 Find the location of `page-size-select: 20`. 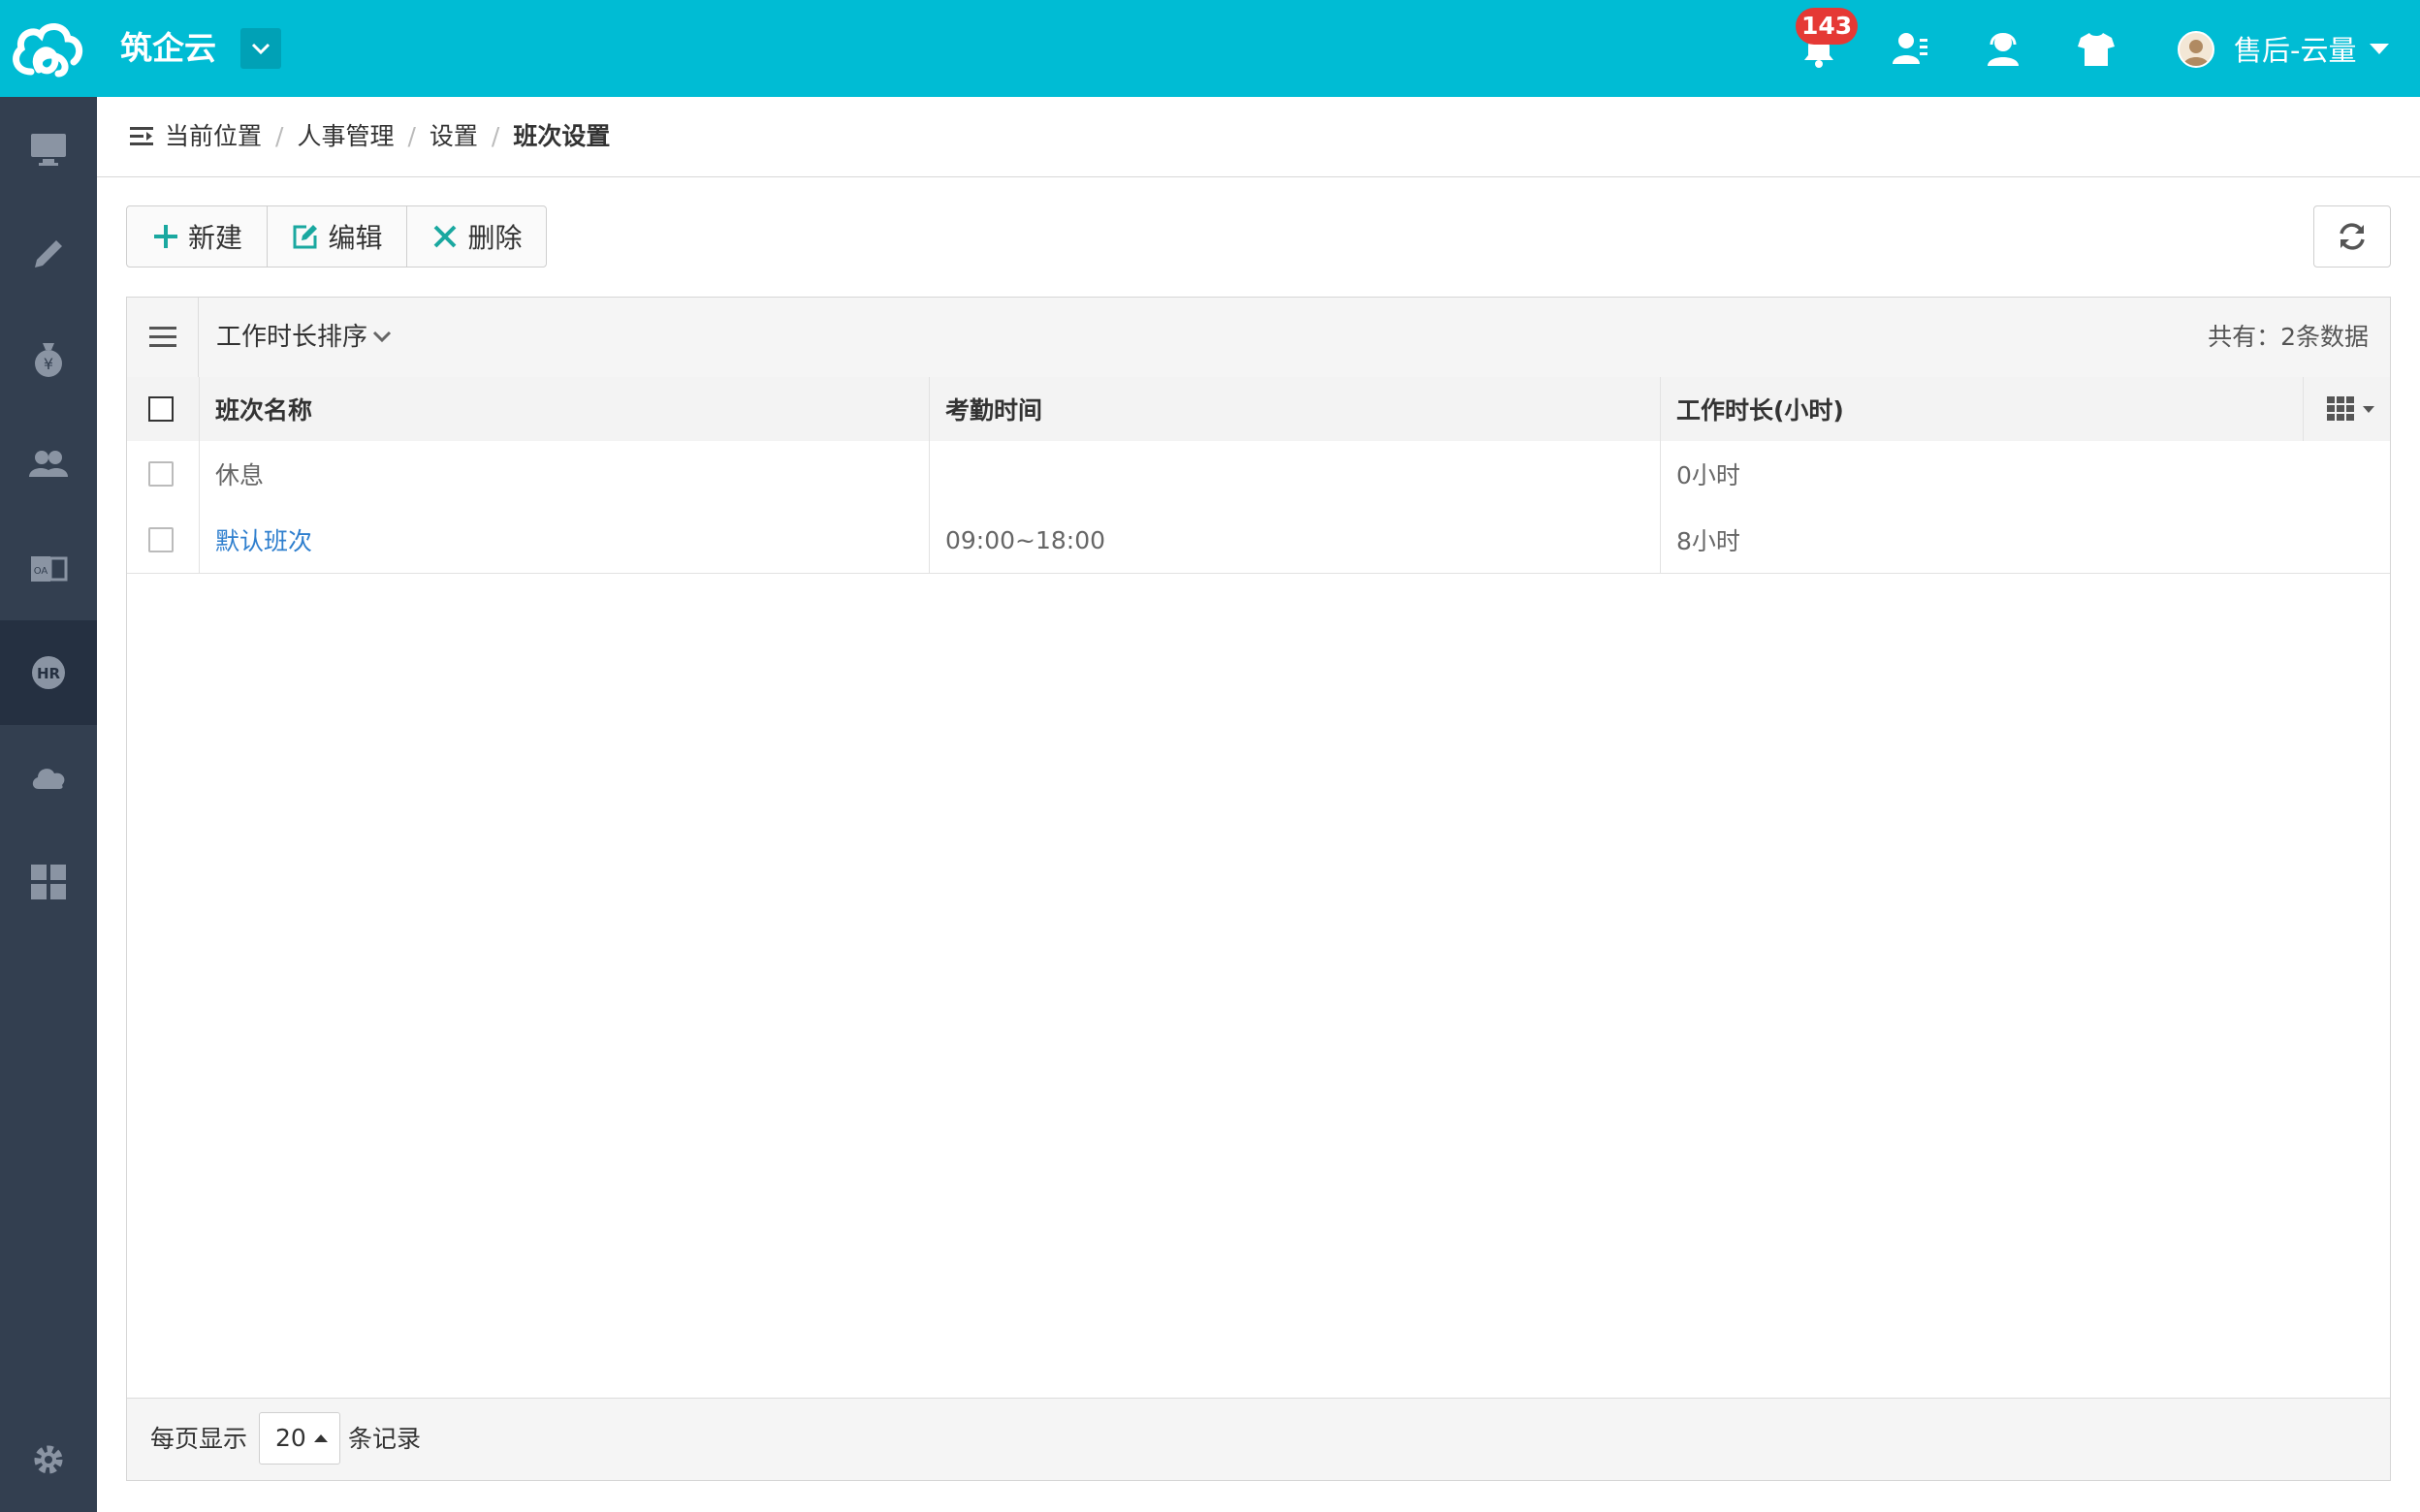

page-size-select: 20 is located at coordinates (299, 1438).